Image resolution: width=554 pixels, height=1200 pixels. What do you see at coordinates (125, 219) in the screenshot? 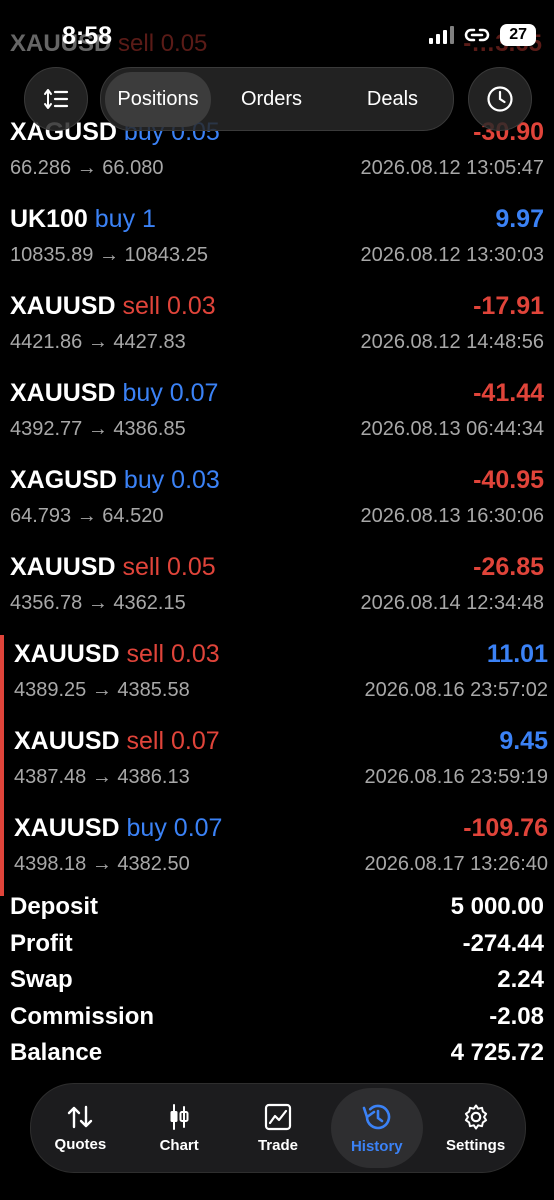
I see `deal-side: buy 1` at bounding box center [125, 219].